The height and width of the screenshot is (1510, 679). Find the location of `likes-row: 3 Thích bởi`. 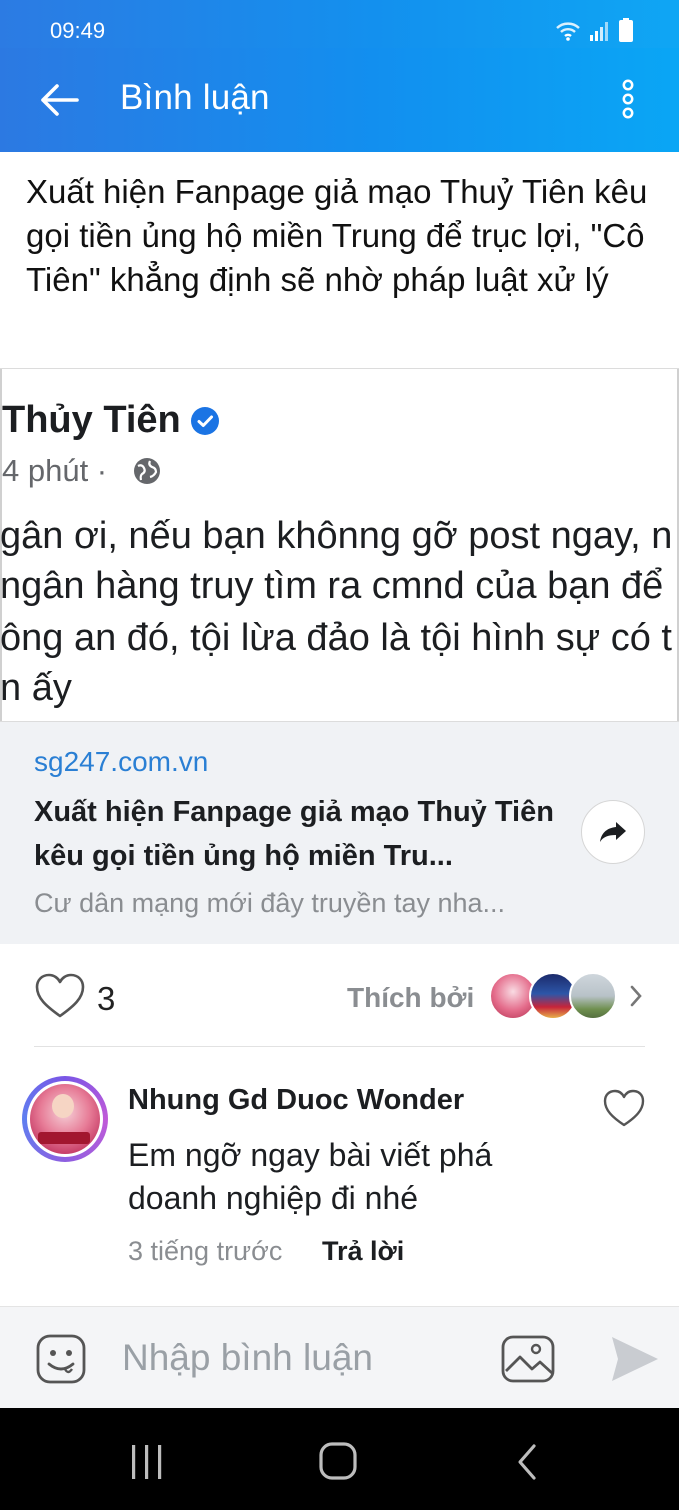

likes-row: 3 Thích bởi is located at coordinates (339, 995).